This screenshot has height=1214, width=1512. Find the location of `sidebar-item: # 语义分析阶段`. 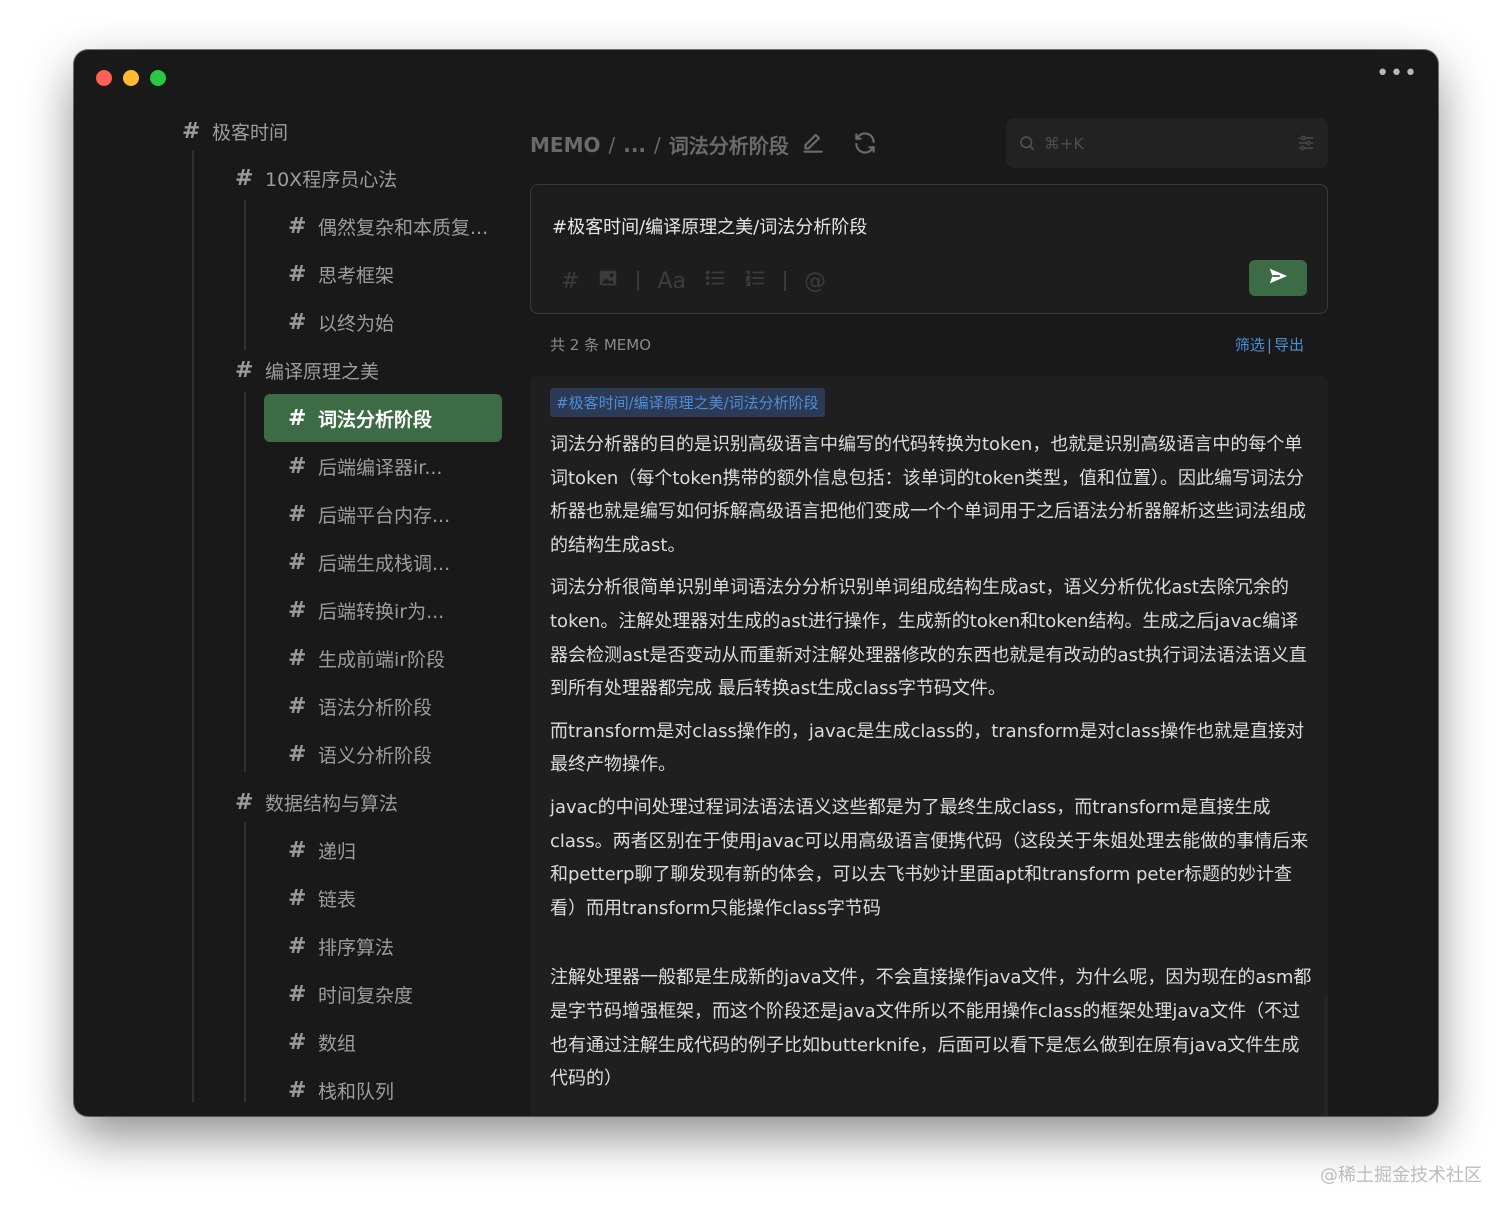

sidebar-item: # 语义分析阶段 is located at coordinates (360, 754).